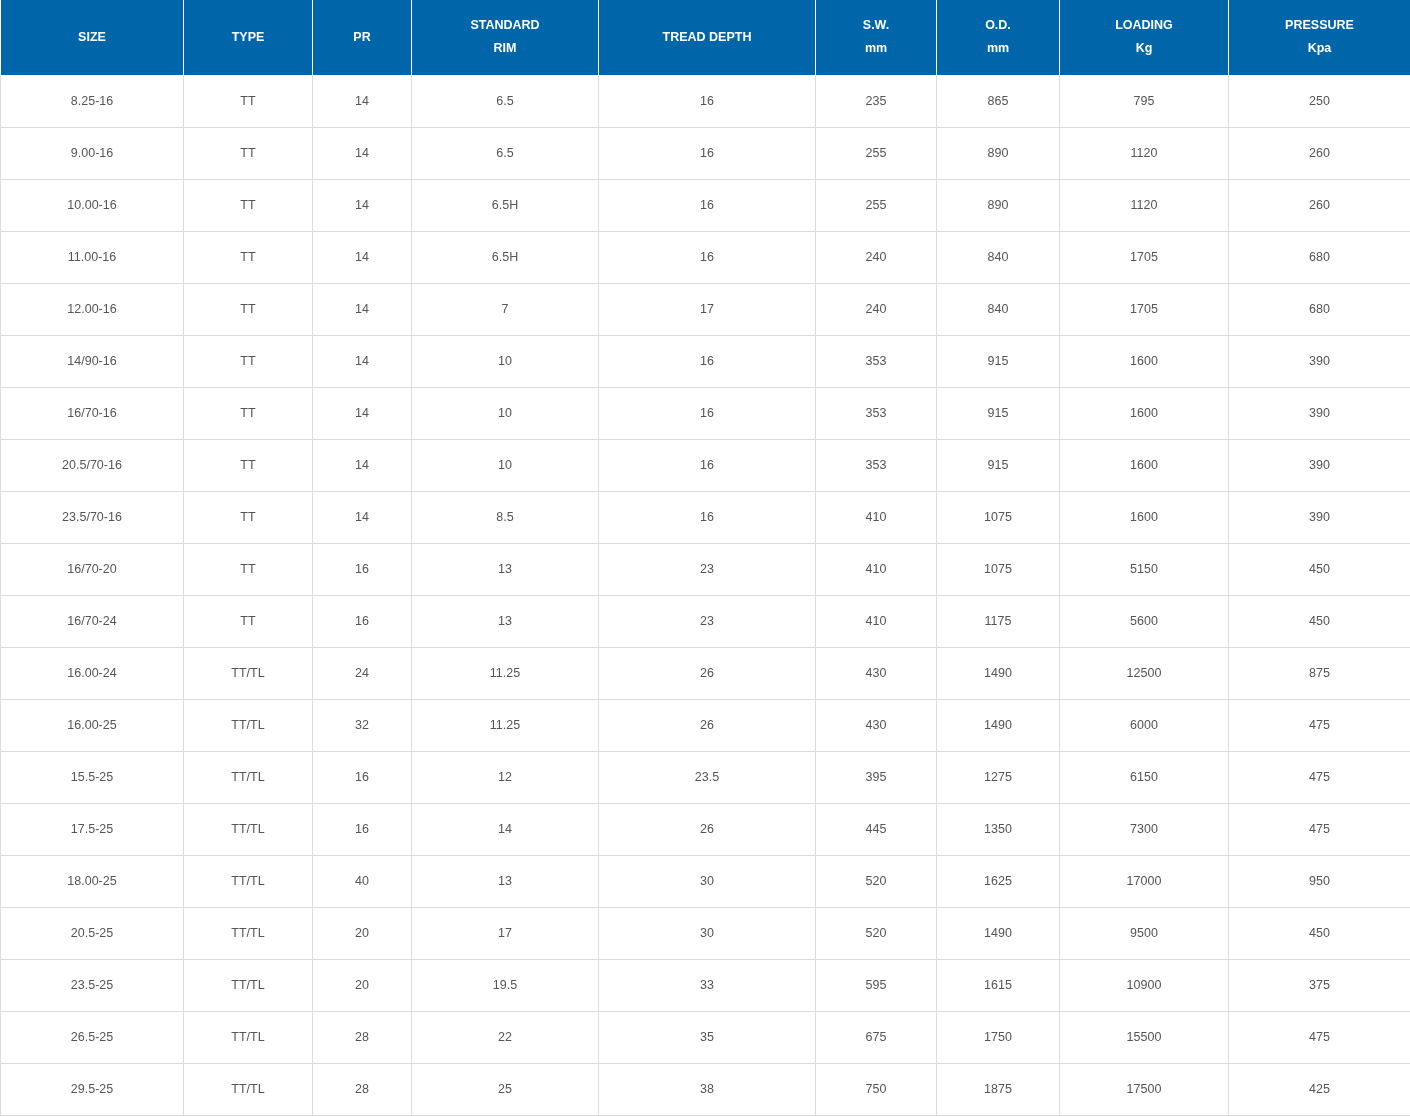  What do you see at coordinates (1144, 673) in the screenshot?
I see `table-cell: 12500` at bounding box center [1144, 673].